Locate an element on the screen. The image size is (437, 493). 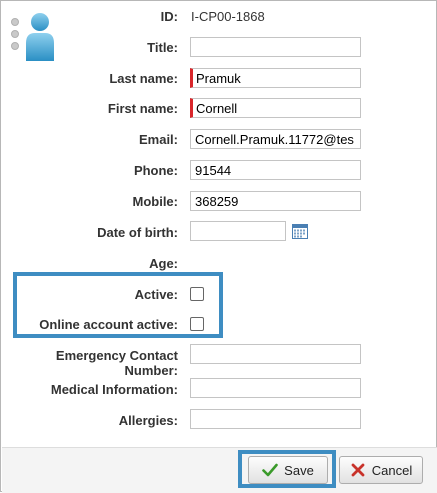
first-name-label: First name: is located at coordinates (142, 108).